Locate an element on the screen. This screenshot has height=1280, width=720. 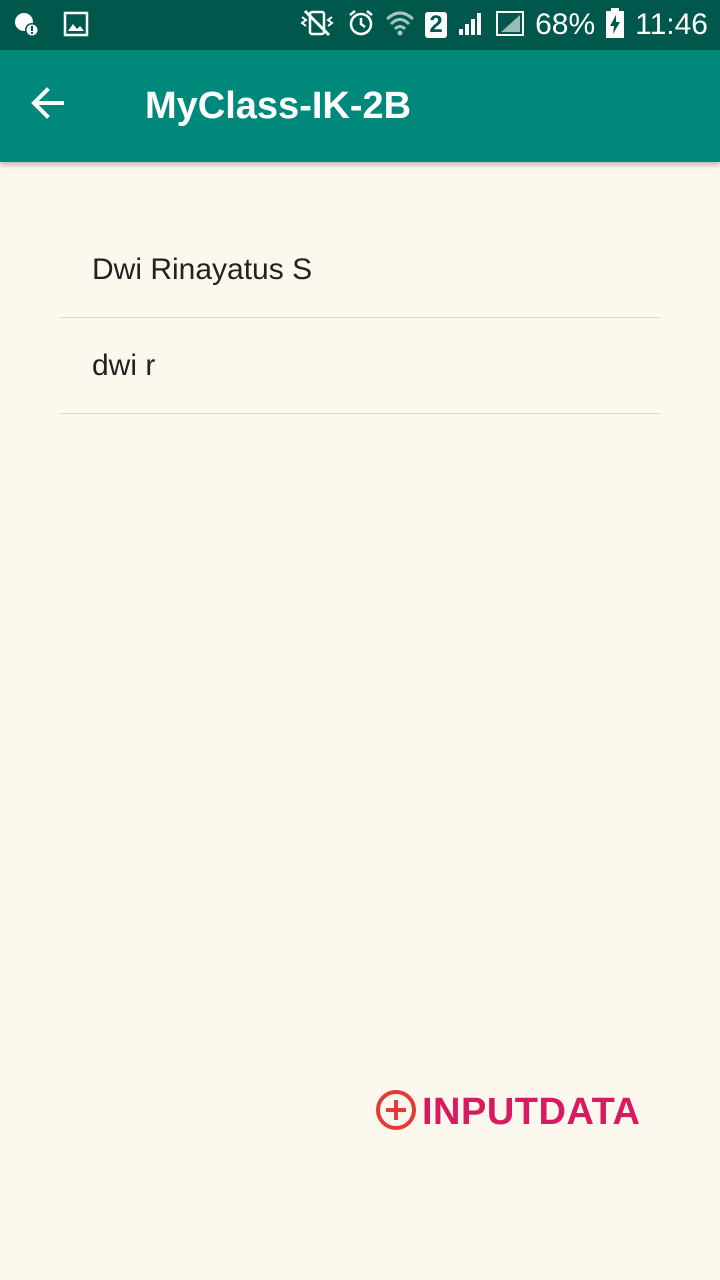
gallery-icon is located at coordinates (76, 26).